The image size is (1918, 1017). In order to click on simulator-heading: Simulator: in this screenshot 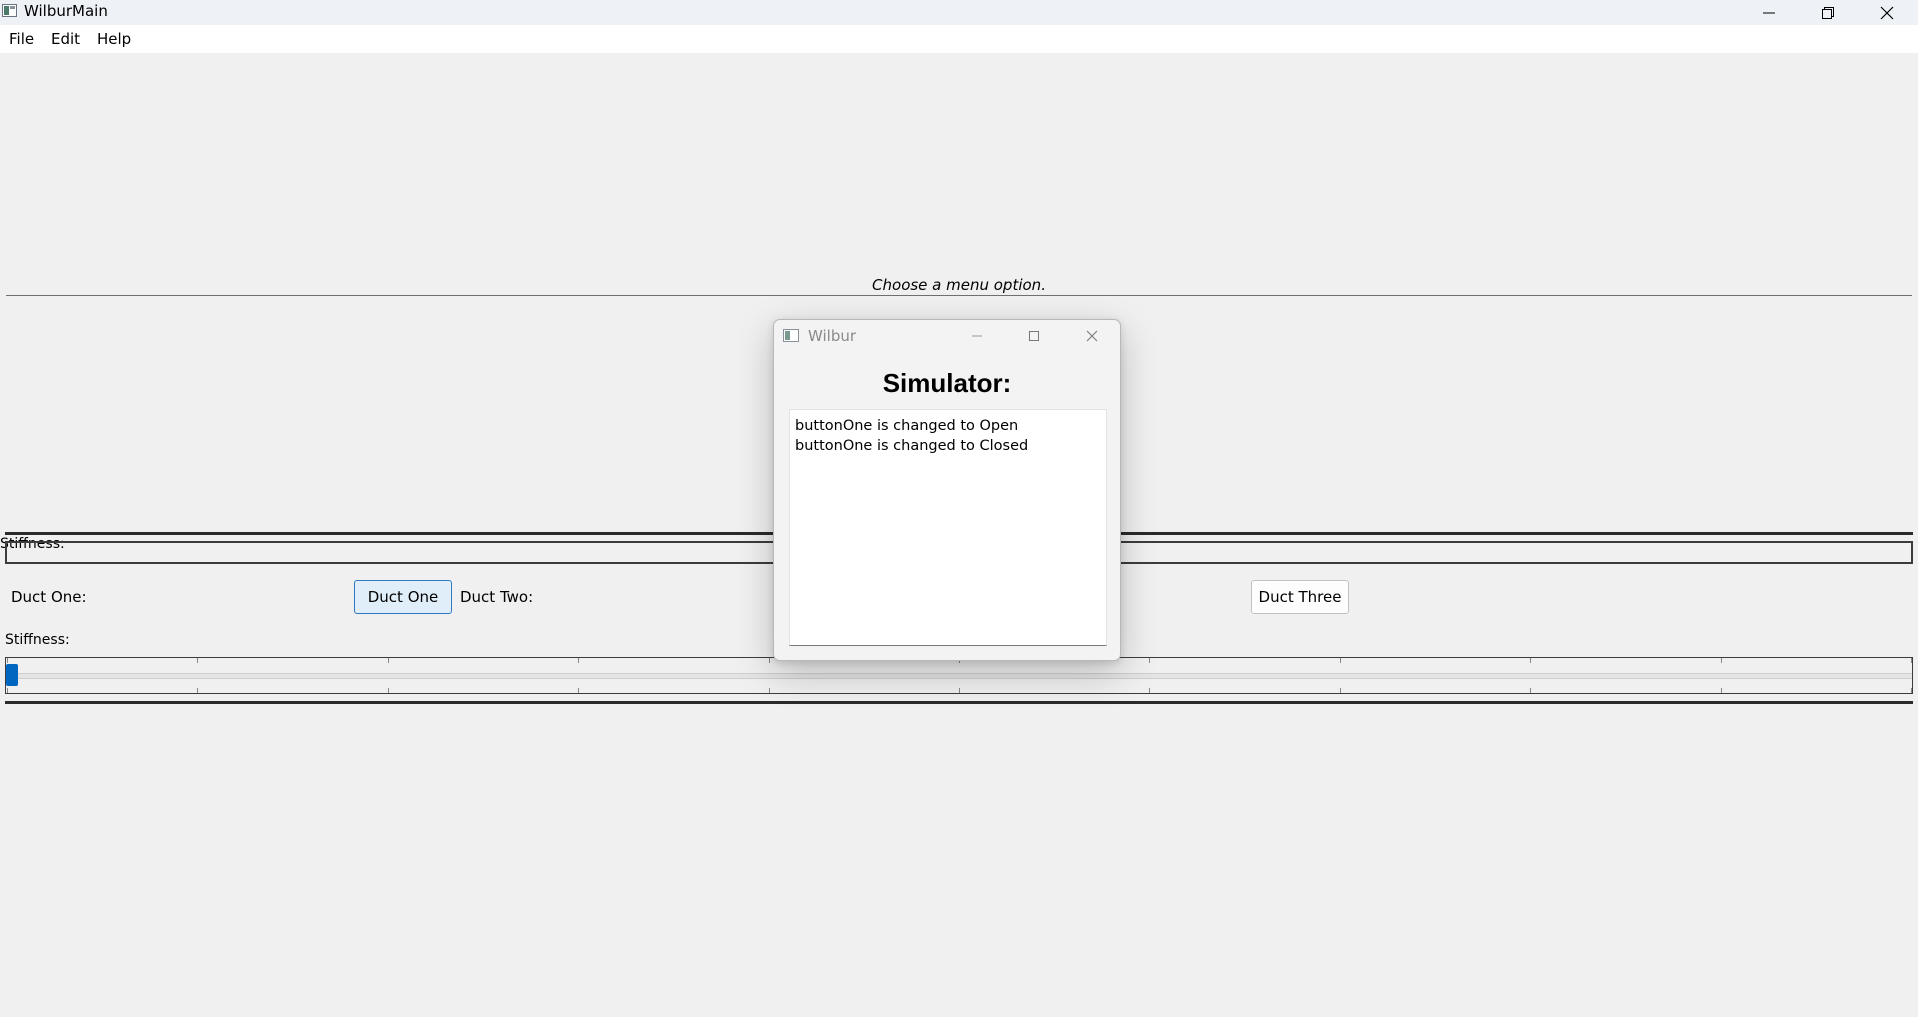, I will do `click(947, 383)`.